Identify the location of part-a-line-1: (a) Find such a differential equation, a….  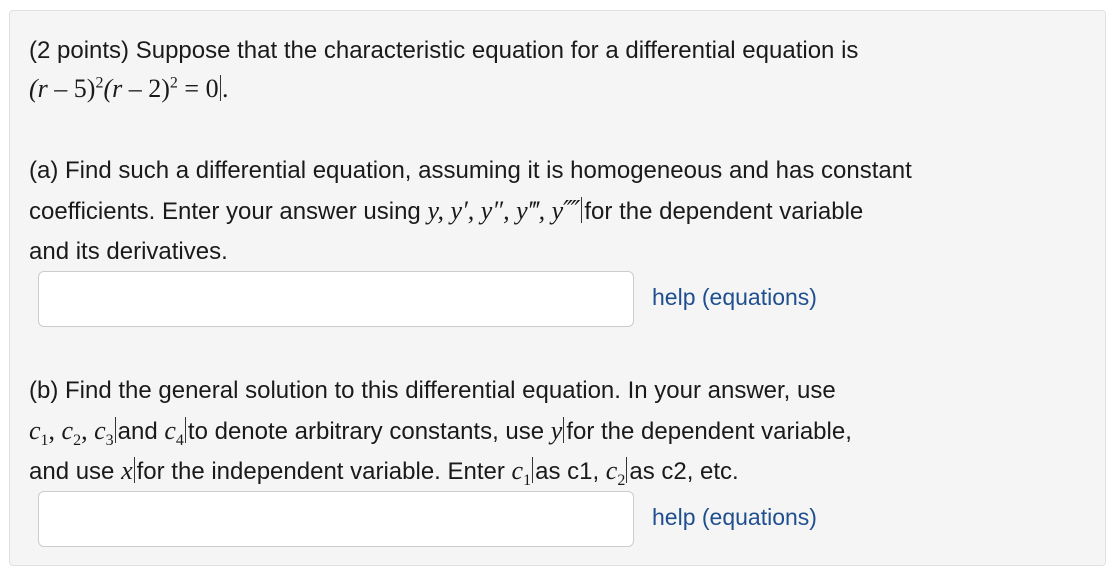
(470, 170).